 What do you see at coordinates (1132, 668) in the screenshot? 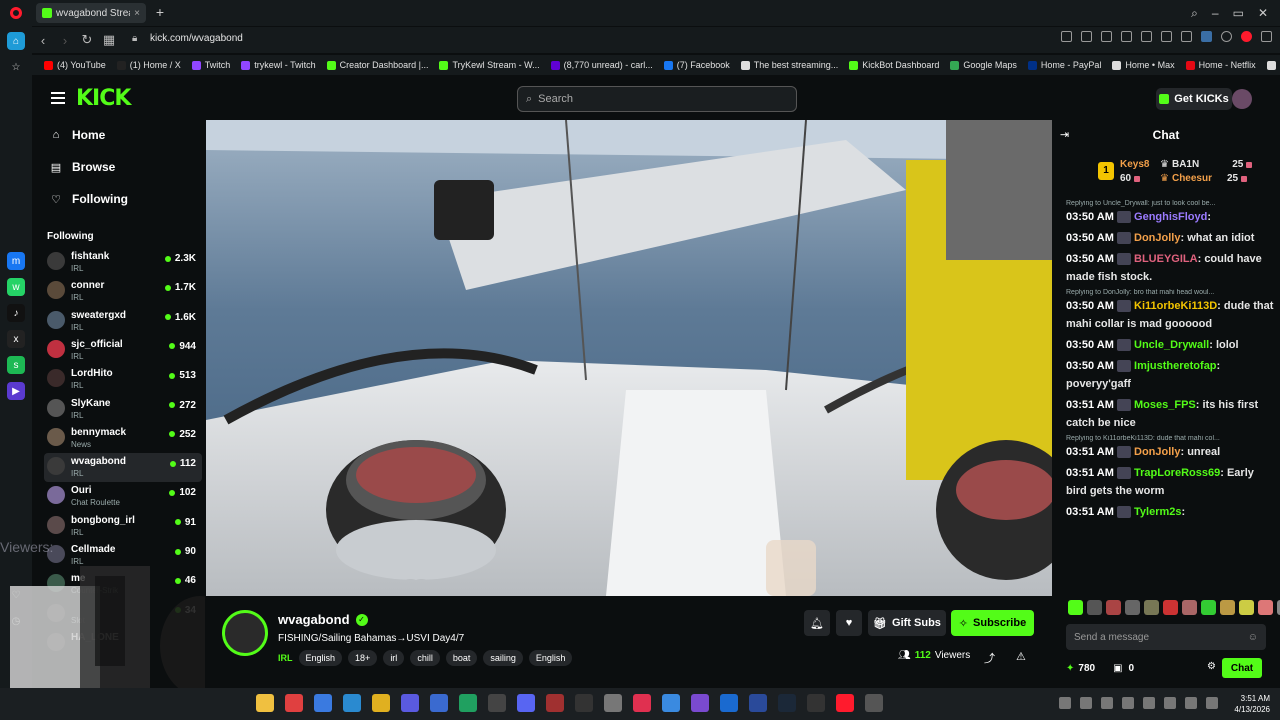
I see `points-balance: 0` at bounding box center [1132, 668].